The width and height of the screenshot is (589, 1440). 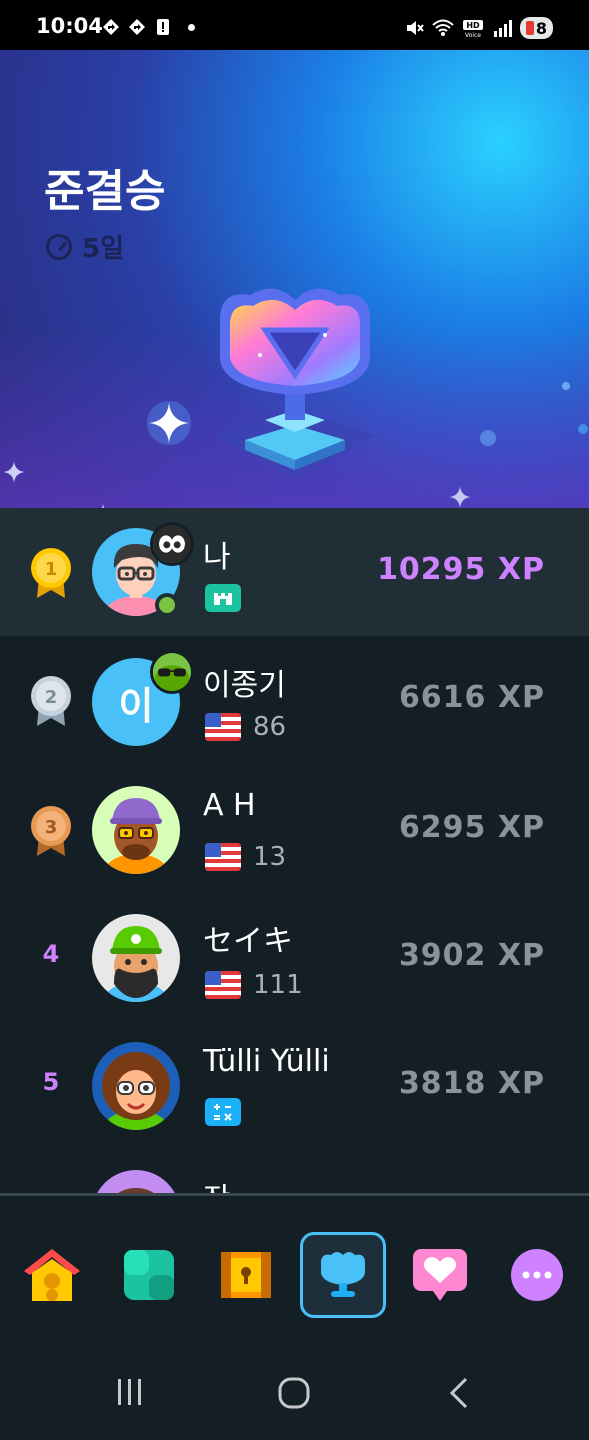 I want to click on user-name: 잔, so click(x=217, y=1184).